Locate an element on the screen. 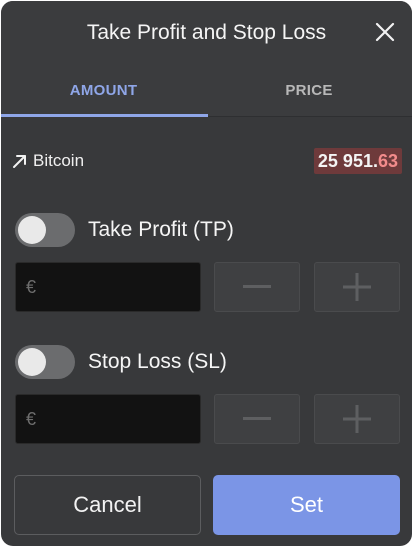  dialog-title: Take Profit and Stop Loss is located at coordinates (206, 32).